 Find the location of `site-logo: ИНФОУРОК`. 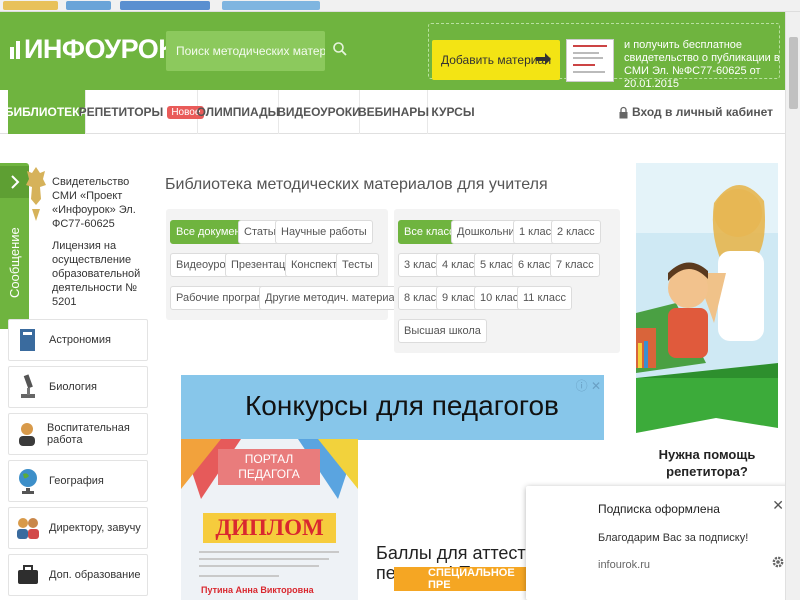

site-logo: ИНФОУРОК is located at coordinates (92, 49).